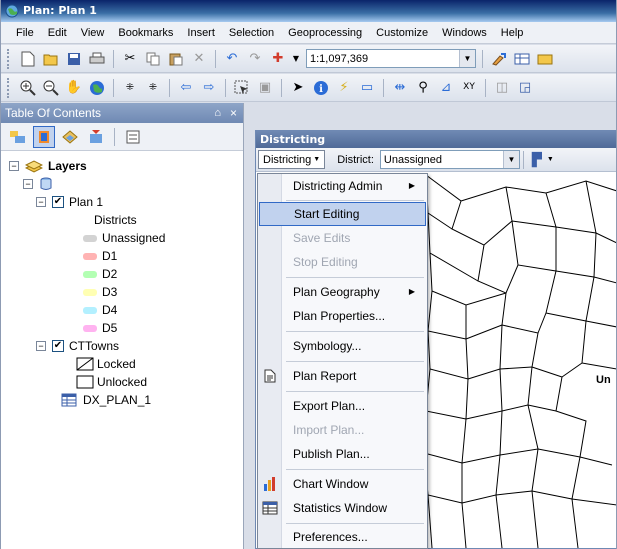 Image resolution: width=617 pixels, height=549 pixels. I want to click on zoom-out-icon, so click(51, 88).